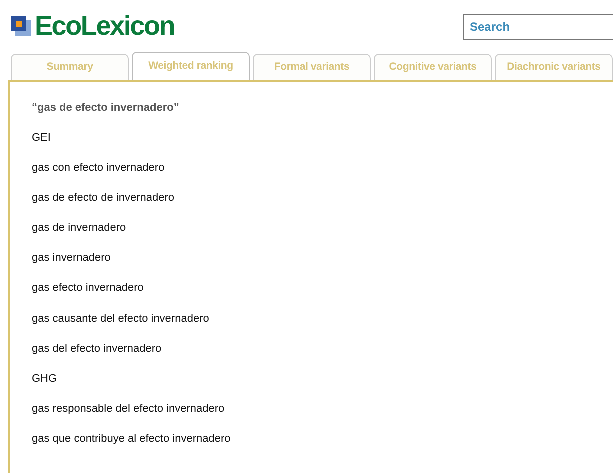  I want to click on tab: Cognitive variants, so click(433, 67).